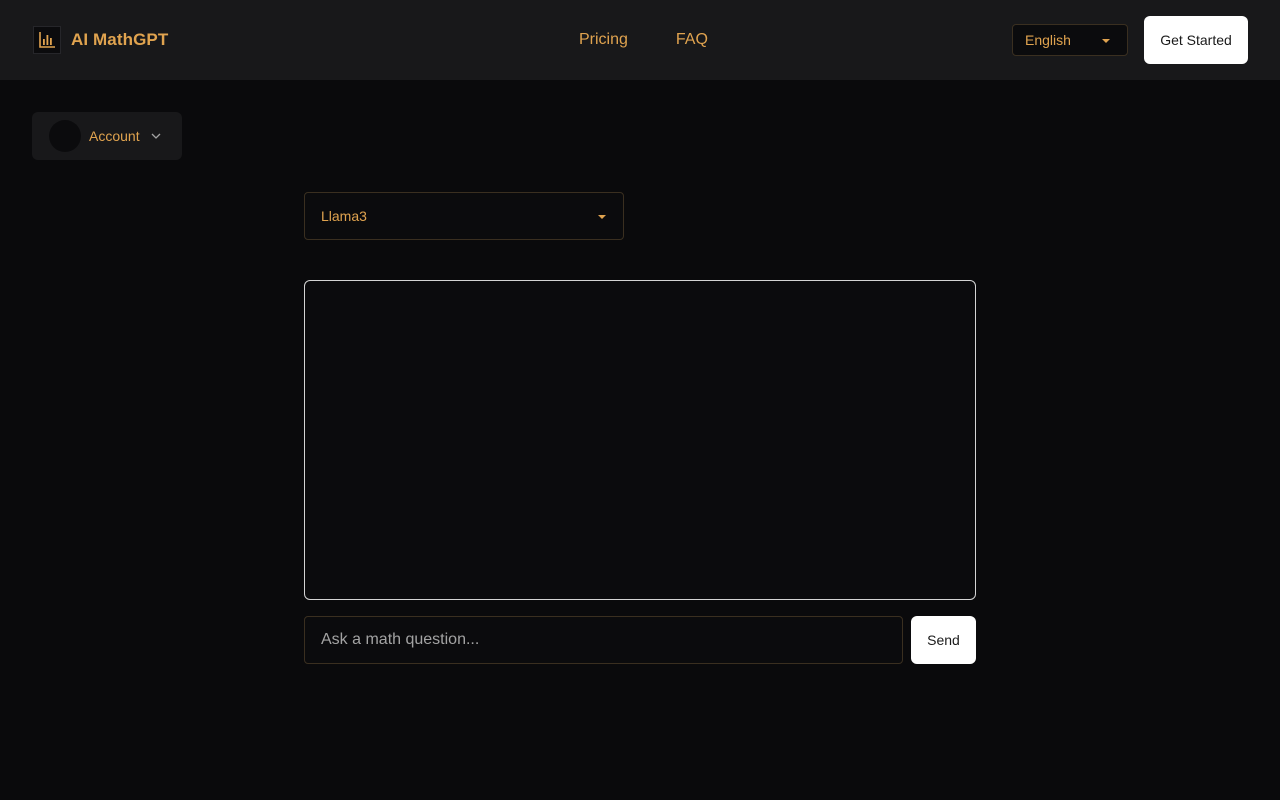 This screenshot has height=800, width=1280. Describe the element at coordinates (464, 216) in the screenshot. I see `model-select: Llama3` at that location.